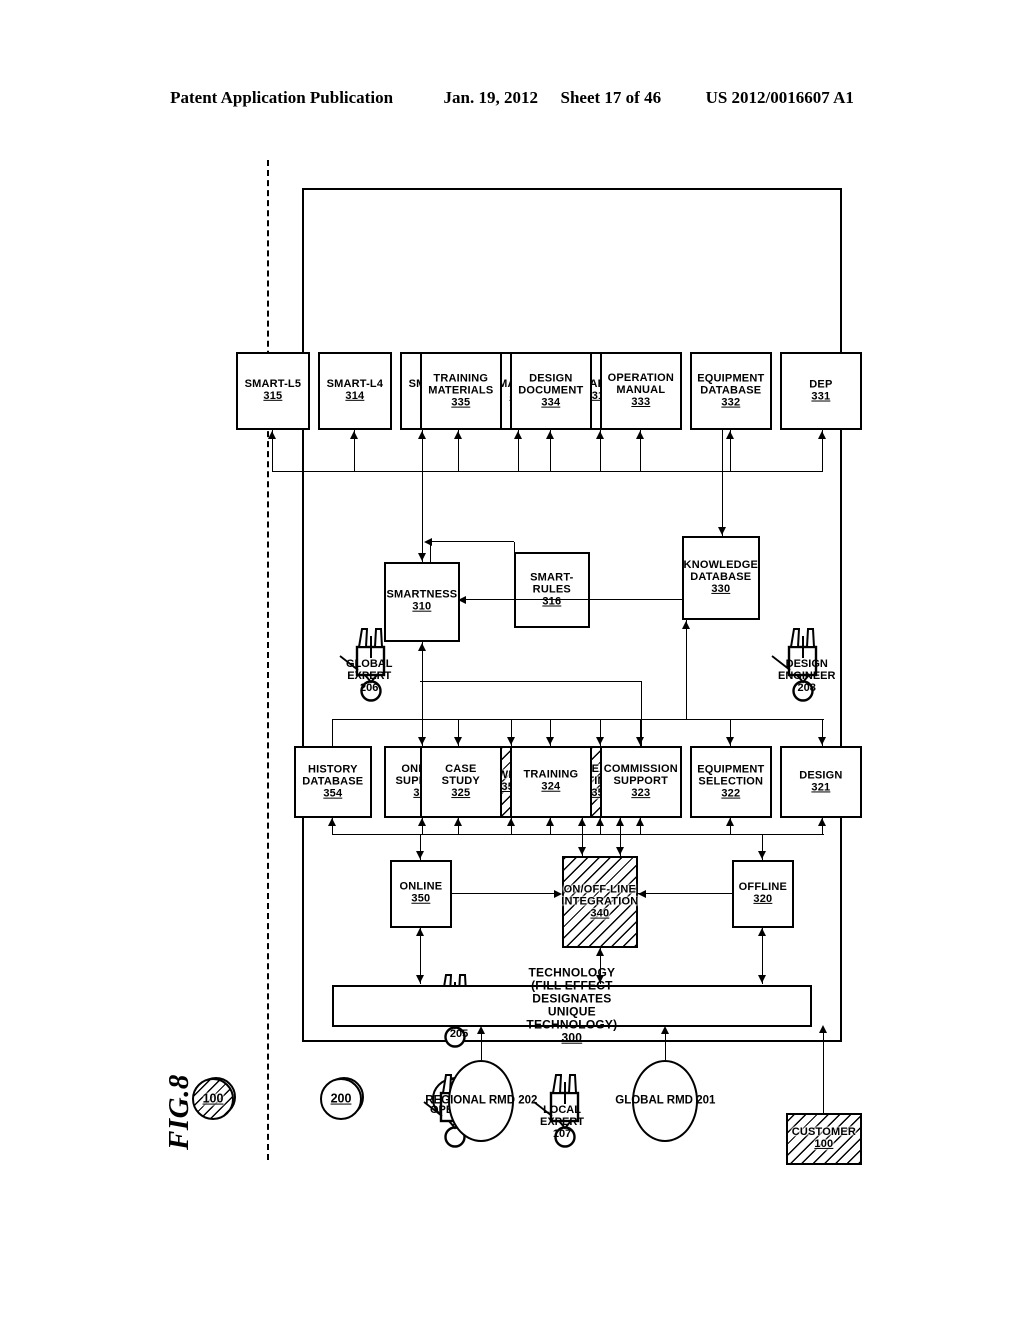 The image size is (1024, 1320). What do you see at coordinates (686, 625) in the screenshot?
I see `arrowhead-to-knowledge-db` at bounding box center [686, 625].